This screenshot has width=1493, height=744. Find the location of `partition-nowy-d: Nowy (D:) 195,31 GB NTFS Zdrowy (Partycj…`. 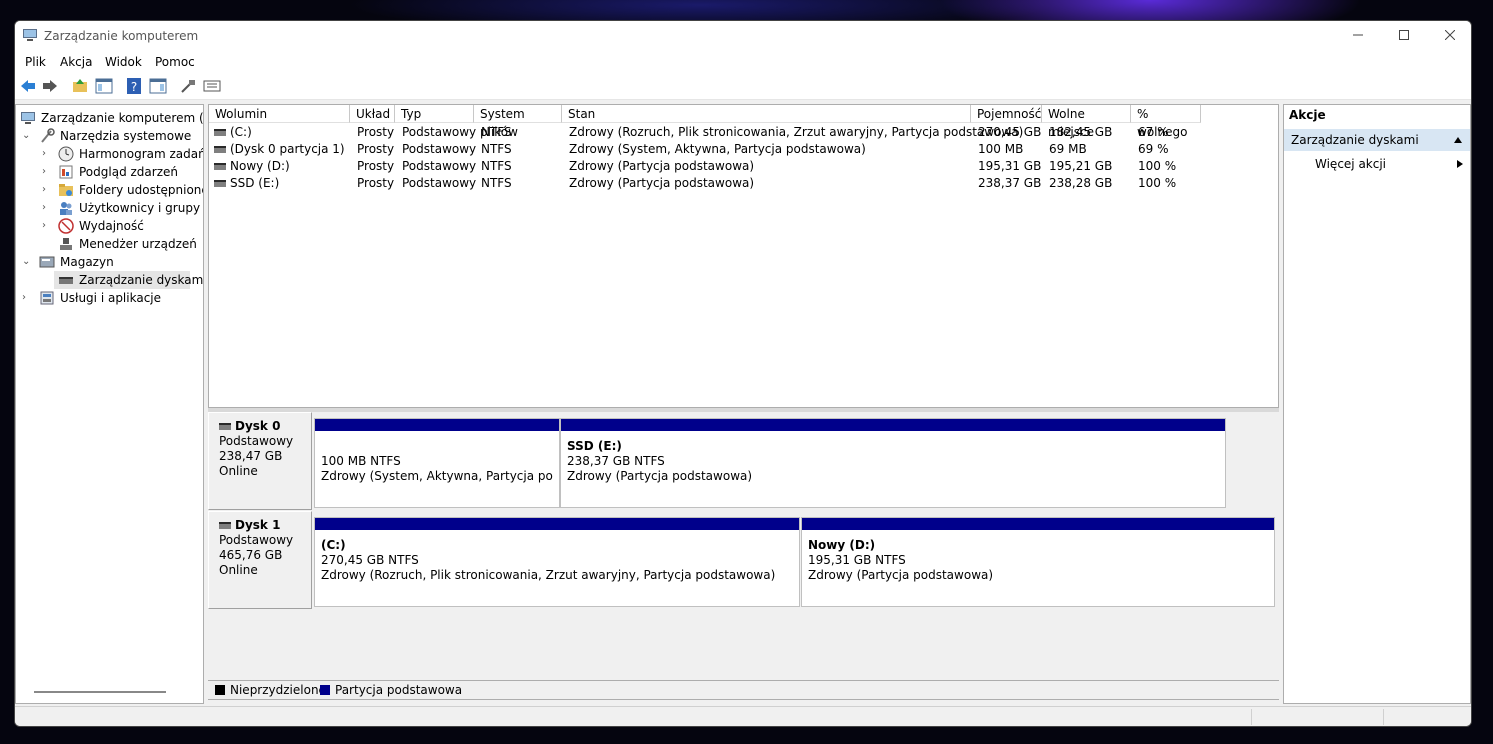

partition-nowy-d: Nowy (D:) 195,31 GB NTFS Zdrowy (Partycj… is located at coordinates (1038, 562).